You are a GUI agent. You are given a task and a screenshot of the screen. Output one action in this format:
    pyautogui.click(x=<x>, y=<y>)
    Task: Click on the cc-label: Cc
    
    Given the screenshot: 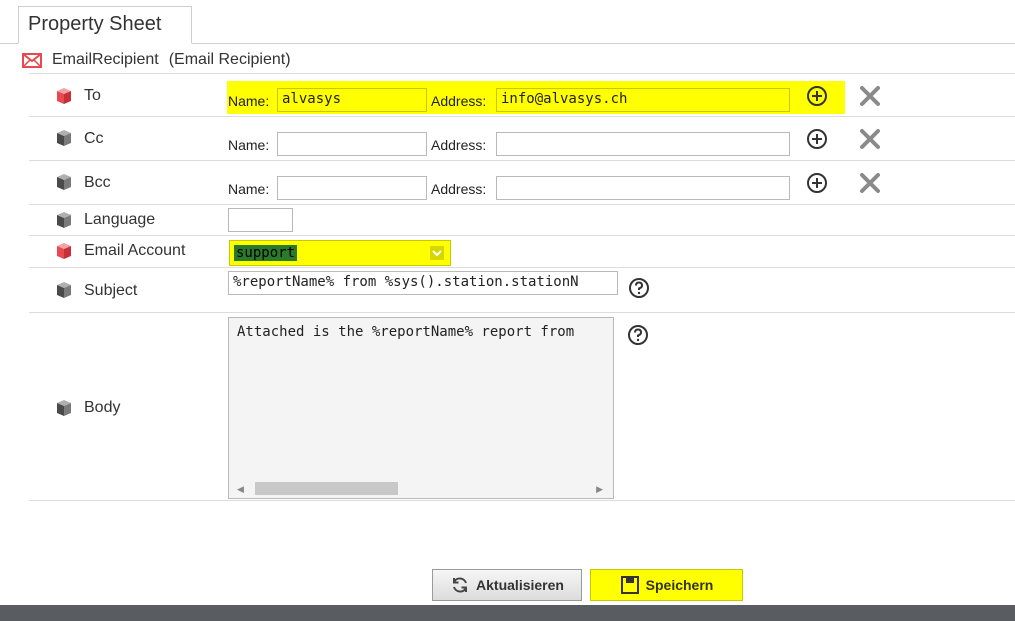 What is the action you would take?
    pyautogui.click(x=94, y=138)
    